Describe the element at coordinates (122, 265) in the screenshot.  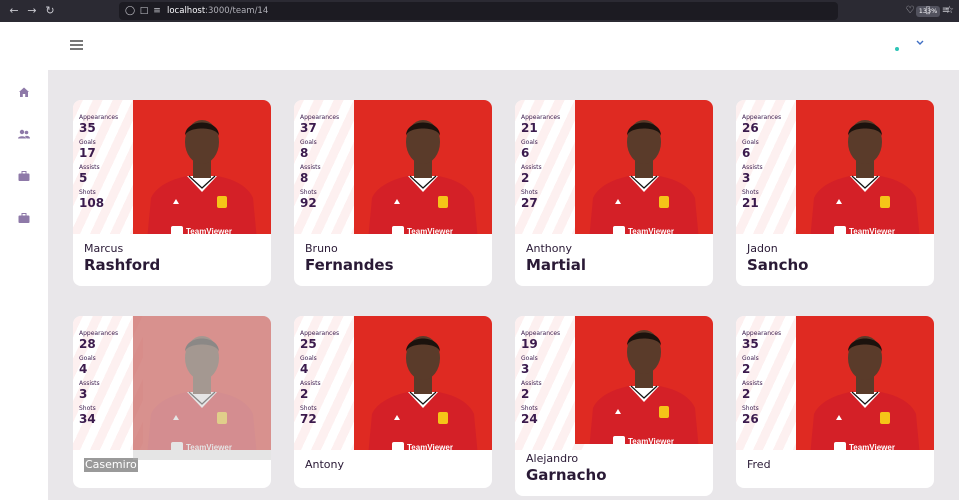
I see `player-last-name: Rashford` at that location.